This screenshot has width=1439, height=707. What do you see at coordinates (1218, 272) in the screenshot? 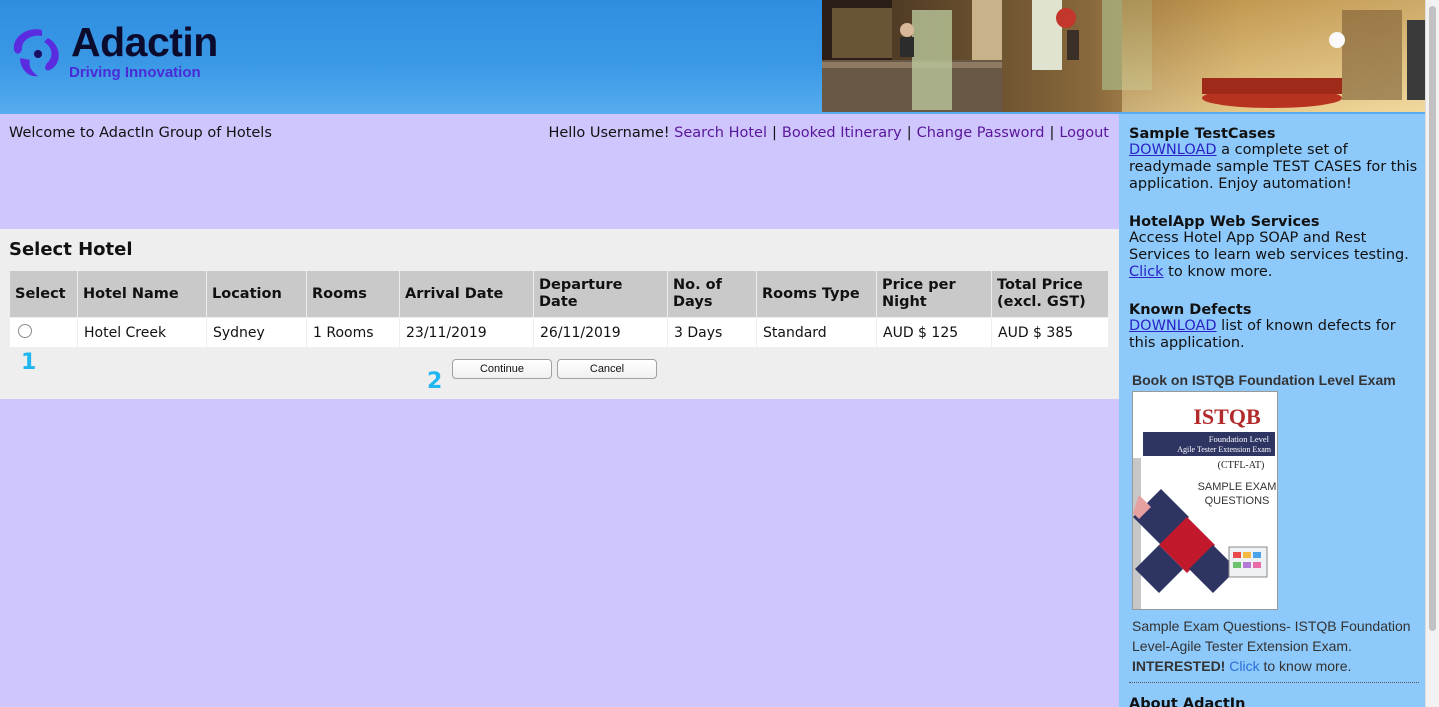
I see `web-services-know-more: to know more.` at bounding box center [1218, 272].